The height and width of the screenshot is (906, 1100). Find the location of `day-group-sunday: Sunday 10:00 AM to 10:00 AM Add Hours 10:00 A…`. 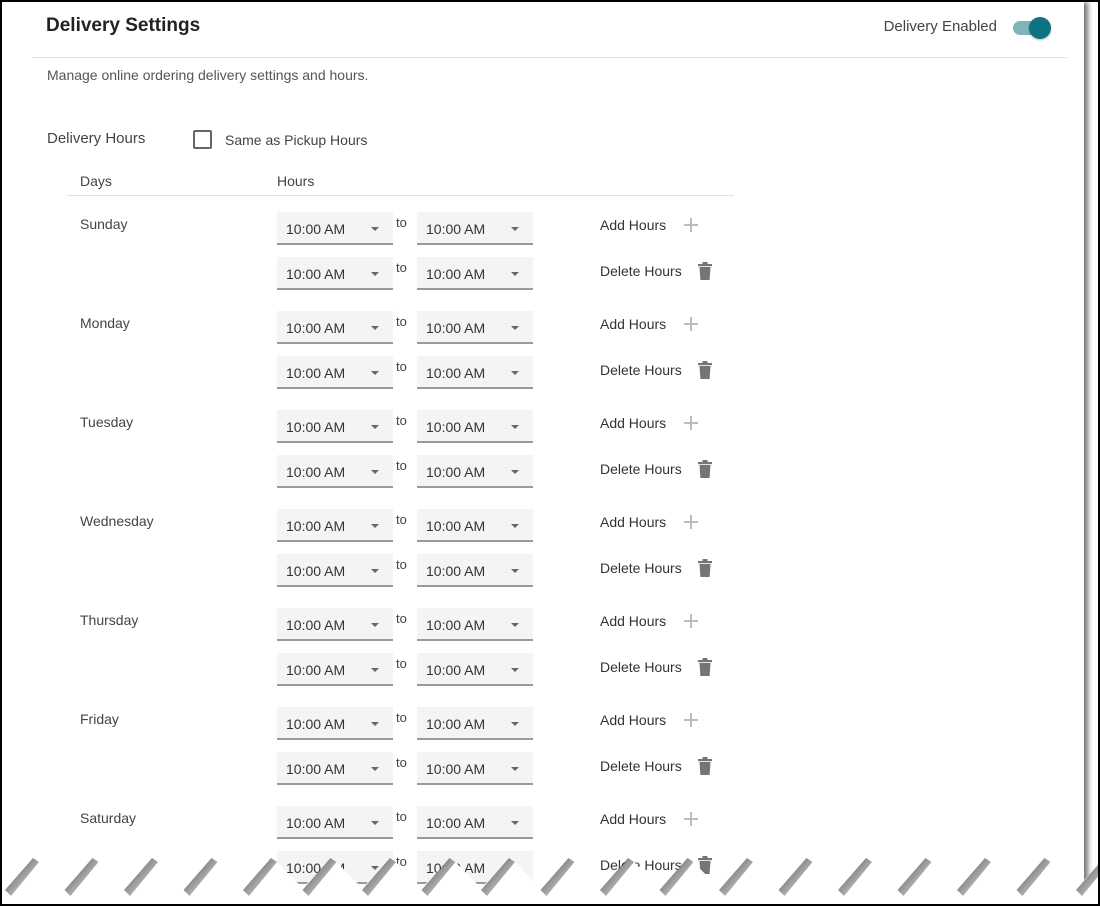

day-group-sunday: Sunday 10:00 AM to 10:00 AM Add Hours 10:00 A… is located at coordinates (382, 260).